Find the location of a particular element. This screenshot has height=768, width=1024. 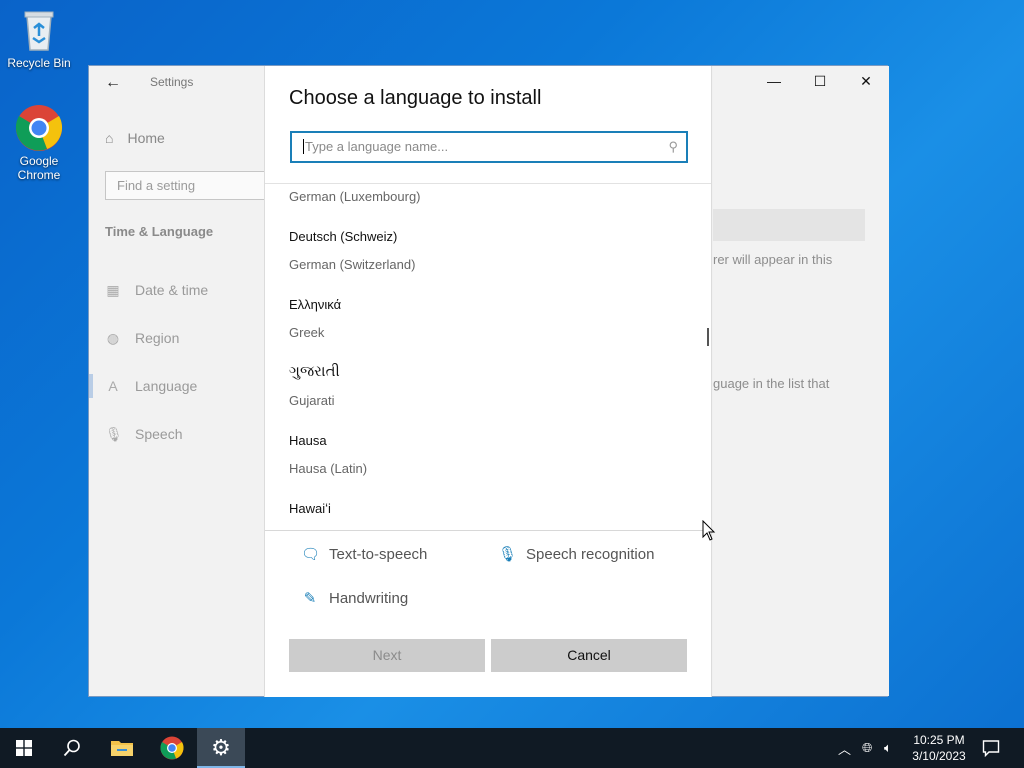

folder-icon is located at coordinates (122, 748).